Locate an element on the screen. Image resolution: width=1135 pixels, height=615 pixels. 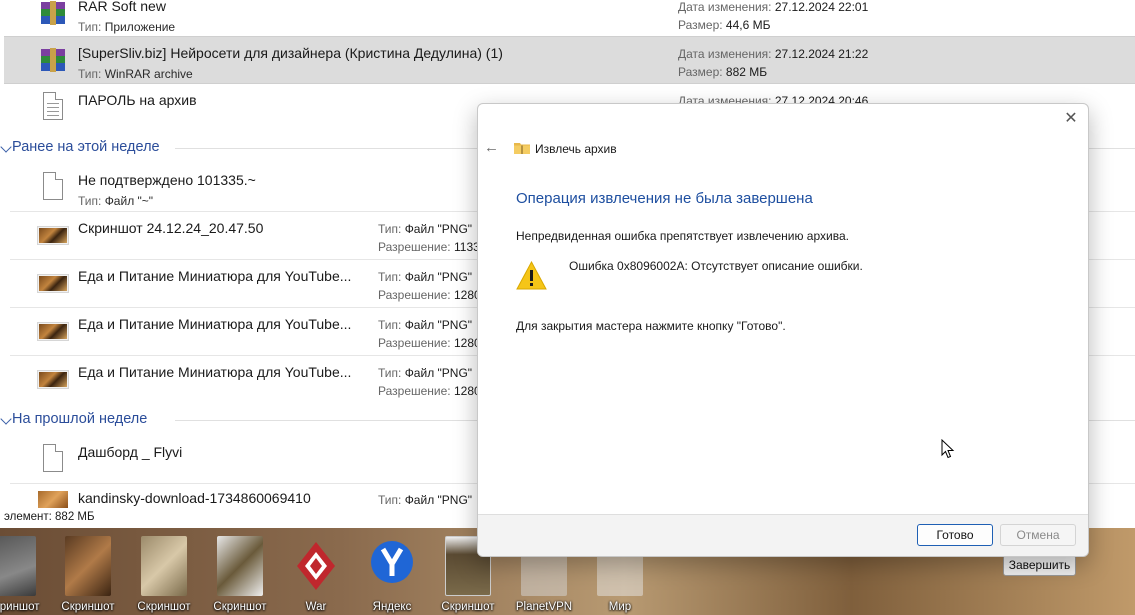
warning-icon is located at coordinates (531, 275).